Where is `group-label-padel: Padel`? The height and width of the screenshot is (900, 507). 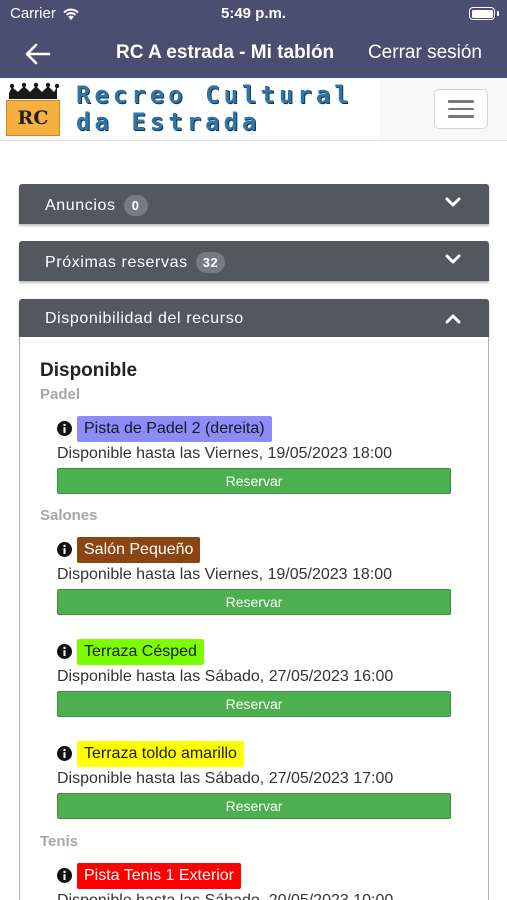 group-label-padel: Padel is located at coordinates (60, 394).